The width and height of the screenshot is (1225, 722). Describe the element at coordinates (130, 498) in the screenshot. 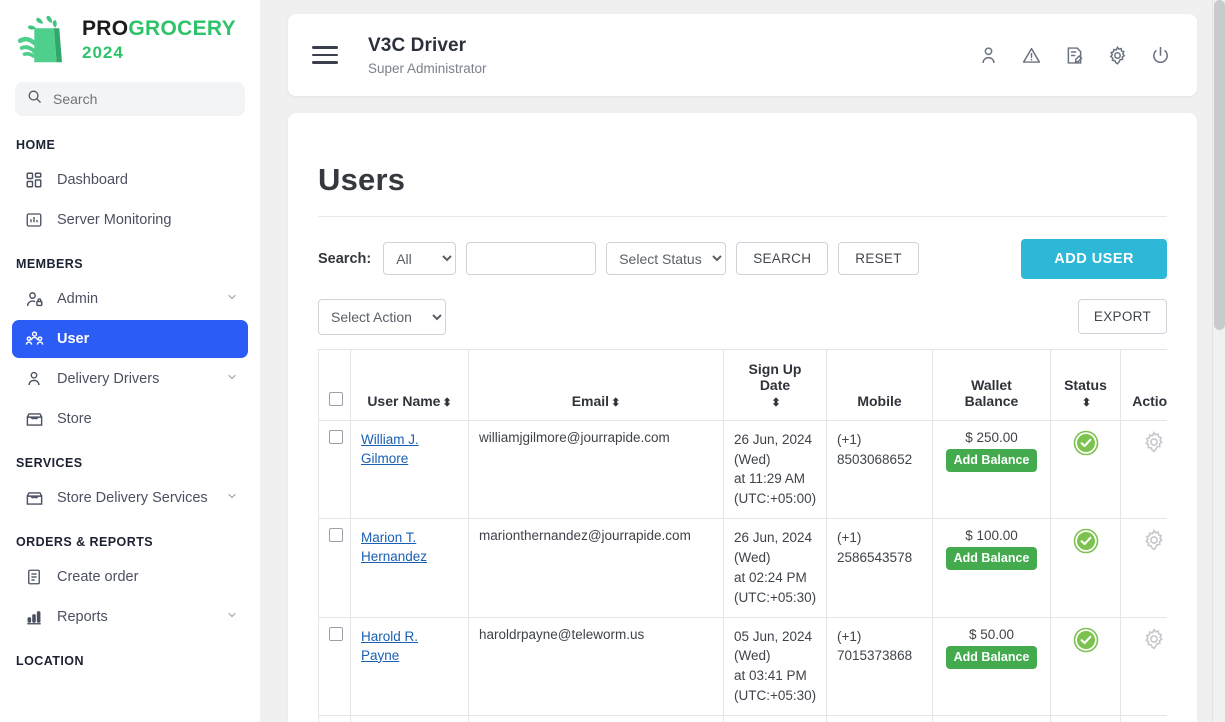

I see `sidebar-item-store-delivery-services: Store Delivery Services` at that location.